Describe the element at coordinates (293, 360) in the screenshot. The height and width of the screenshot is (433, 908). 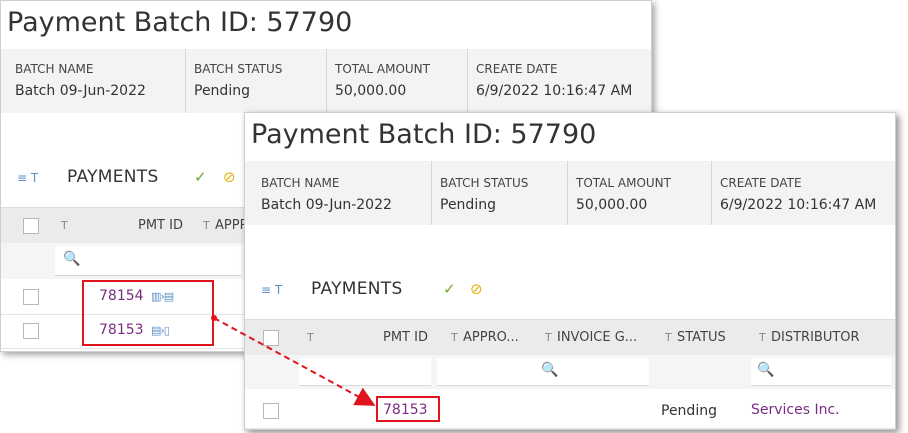
I see `annotation-arrow` at that location.